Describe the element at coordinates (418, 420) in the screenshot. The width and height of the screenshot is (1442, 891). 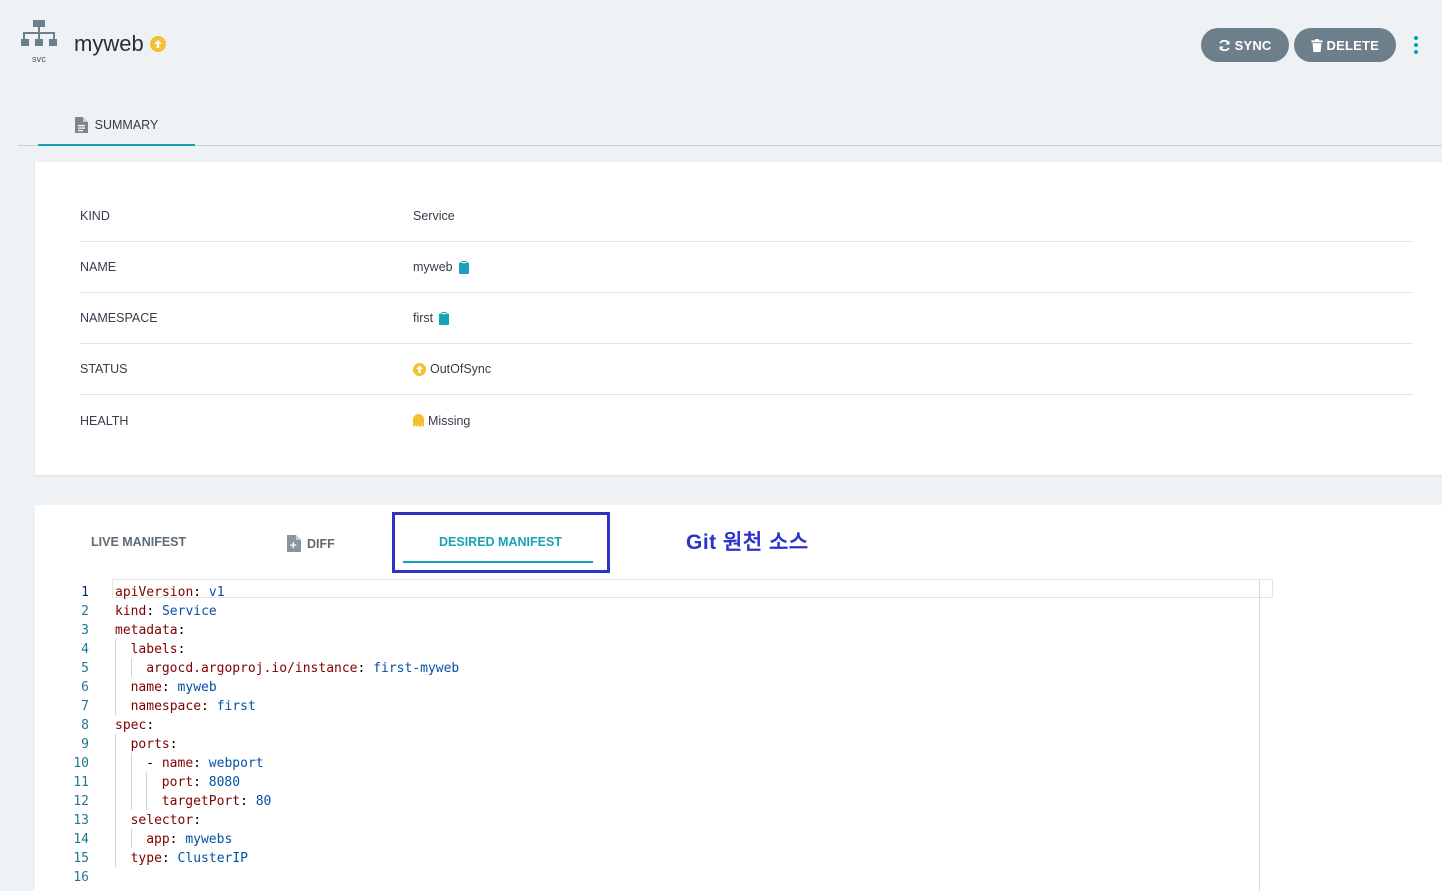
I see `ghost-icon` at that location.